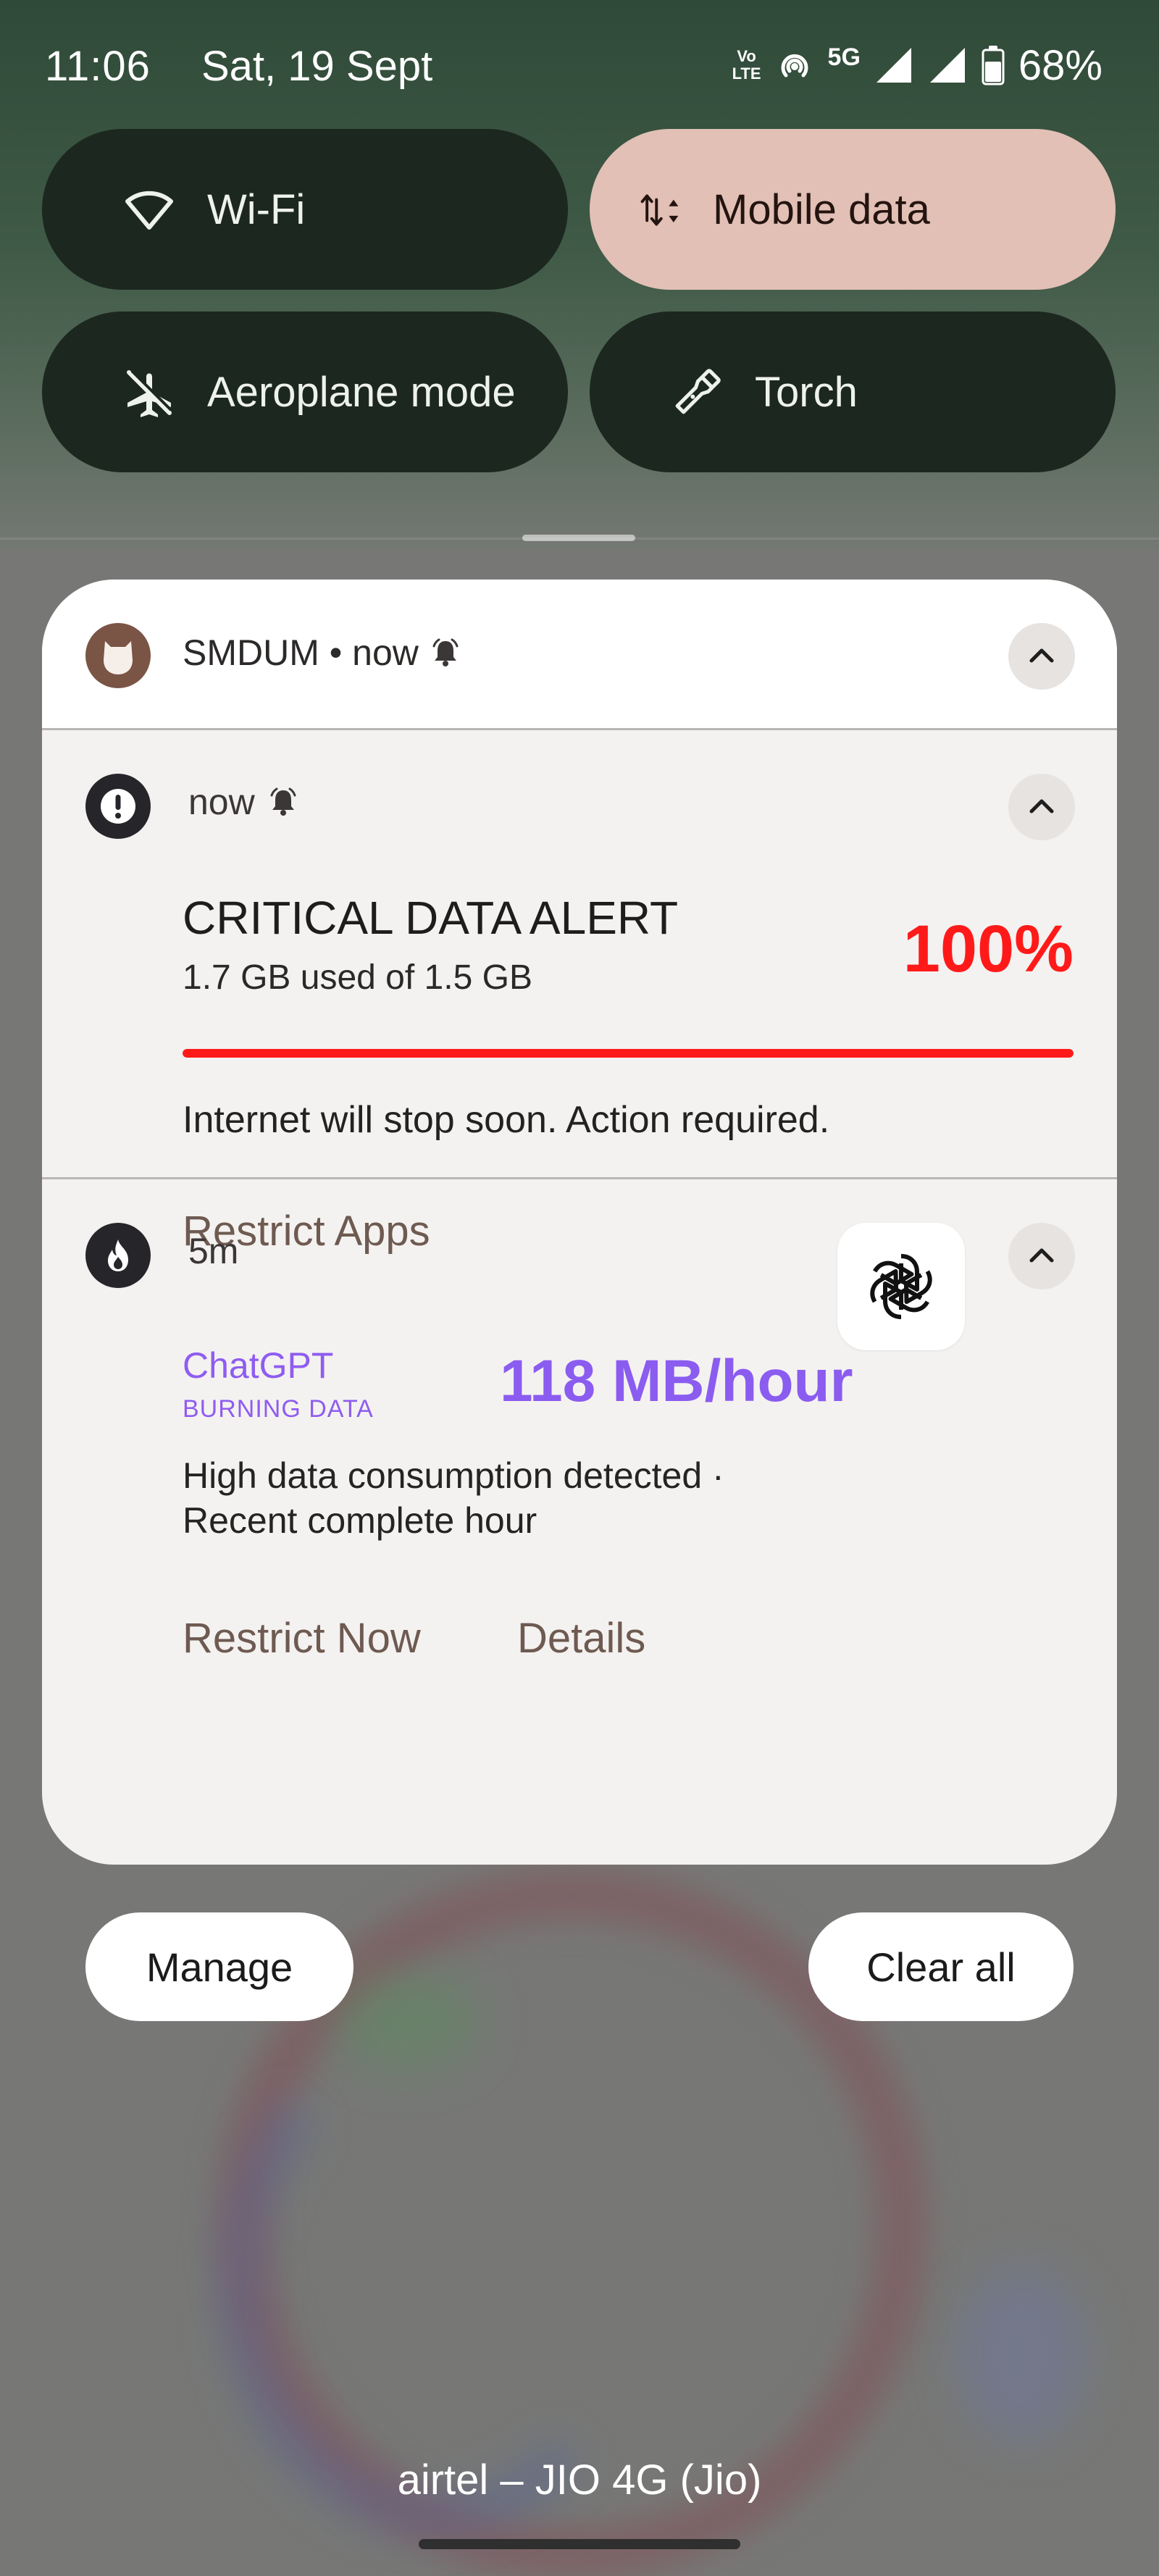 Image resolution: width=1159 pixels, height=2576 pixels. Describe the element at coordinates (1060, 65) in the screenshot. I see `battery-percent: 68%` at that location.